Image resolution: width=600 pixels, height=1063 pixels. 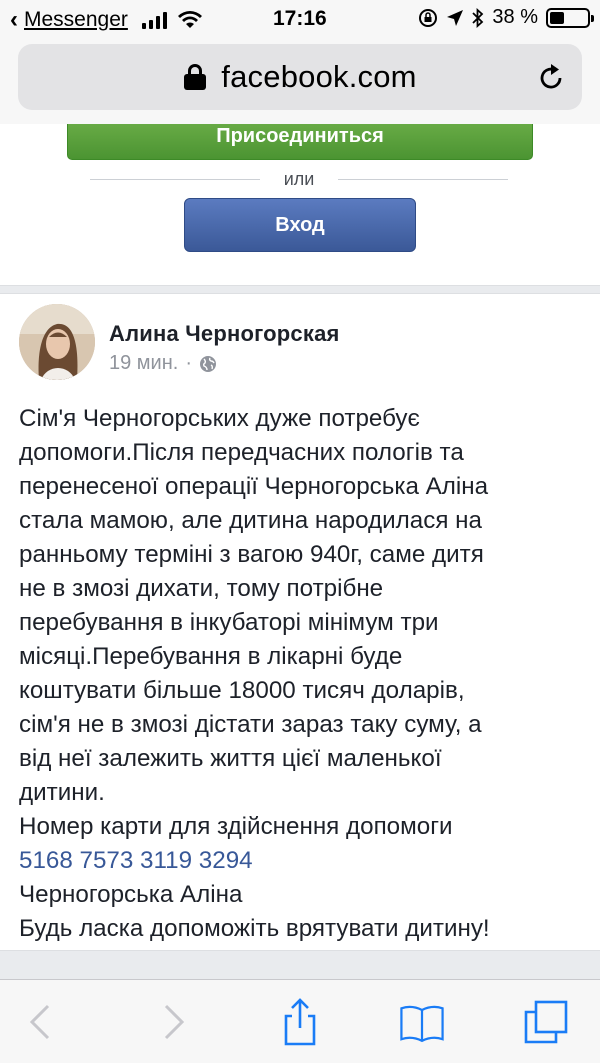 I want to click on address-bar: facebook.com, so click(x=300, y=77).